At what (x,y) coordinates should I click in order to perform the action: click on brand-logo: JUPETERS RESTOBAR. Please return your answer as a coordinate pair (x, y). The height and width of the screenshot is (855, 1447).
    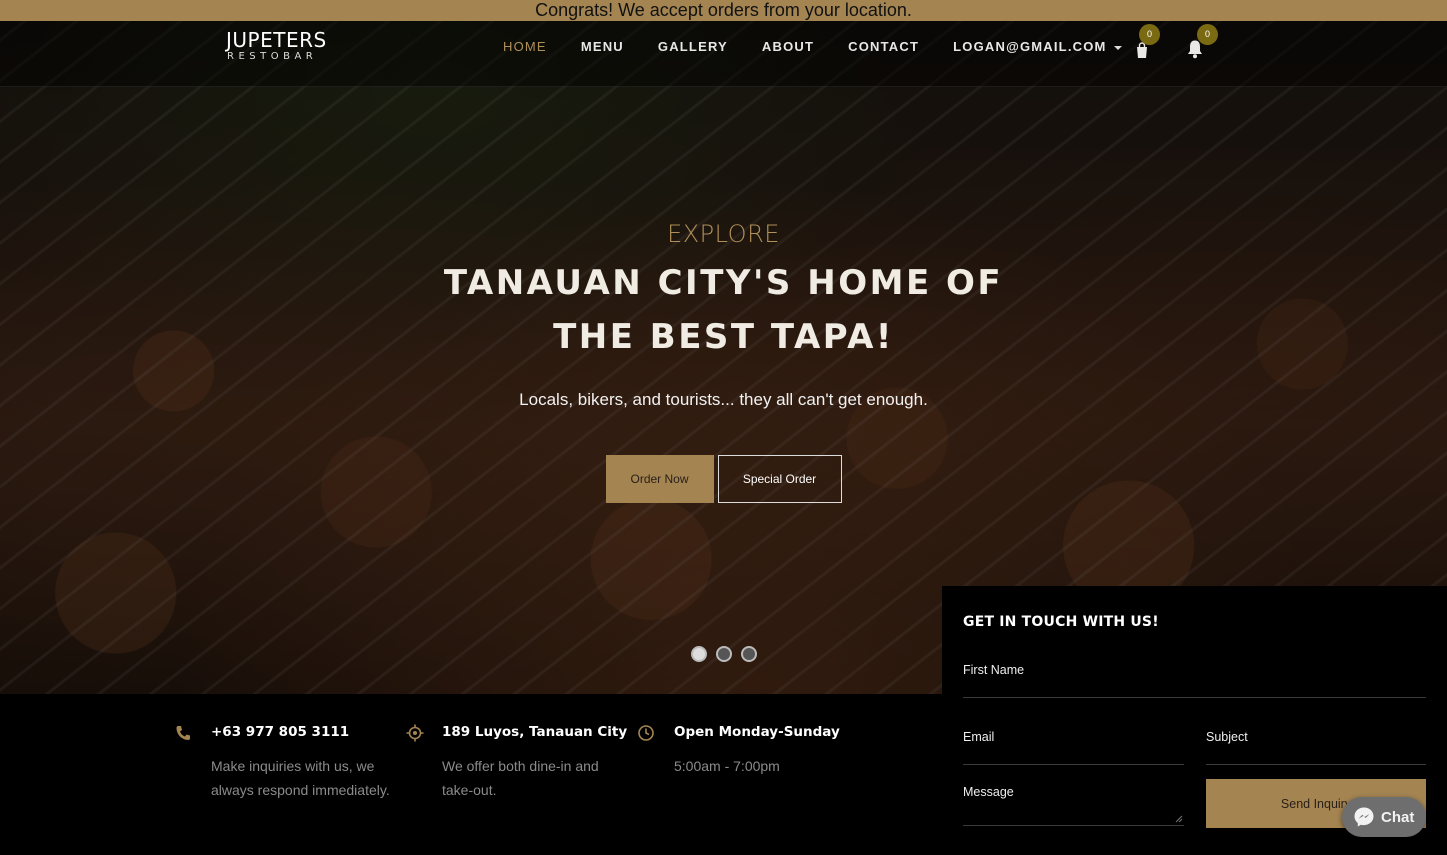
    Looking at the image, I should click on (276, 46).